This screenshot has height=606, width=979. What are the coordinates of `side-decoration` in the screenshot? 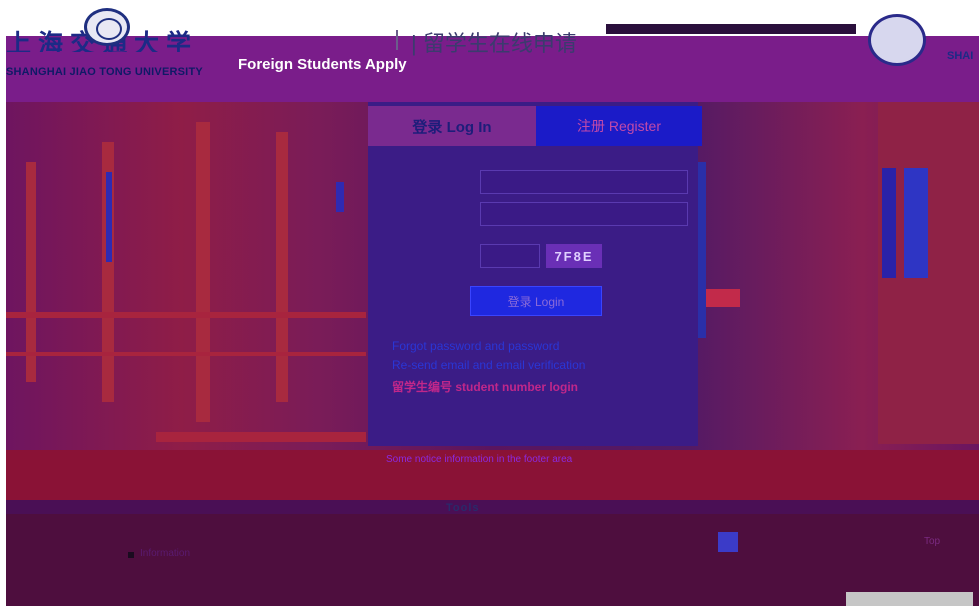 It's located at (928, 273).